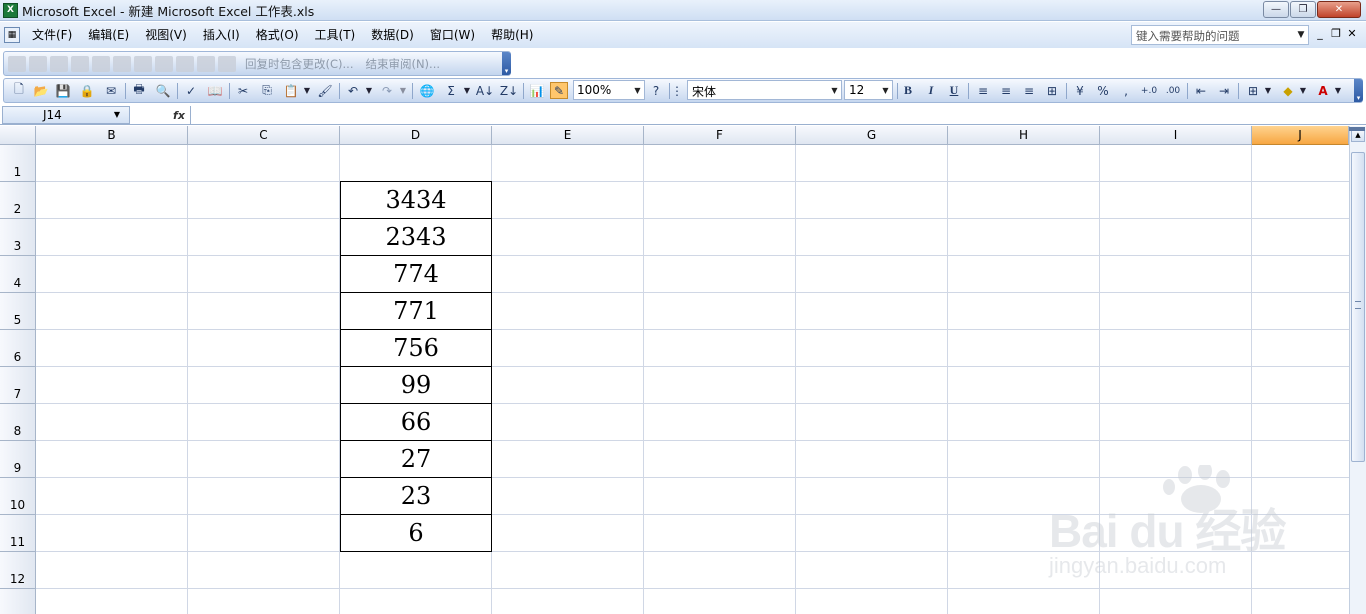 The image size is (1366, 614). Describe the element at coordinates (1338, 90) in the screenshot. I see `font-color-dropdown-icon: ▼` at that location.